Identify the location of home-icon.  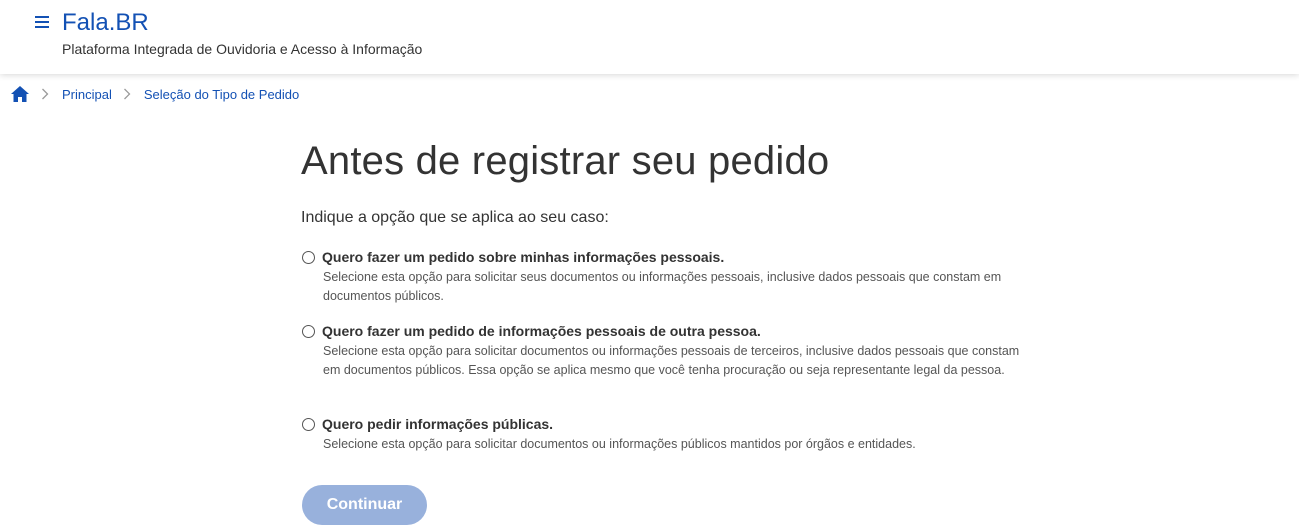
(20, 94).